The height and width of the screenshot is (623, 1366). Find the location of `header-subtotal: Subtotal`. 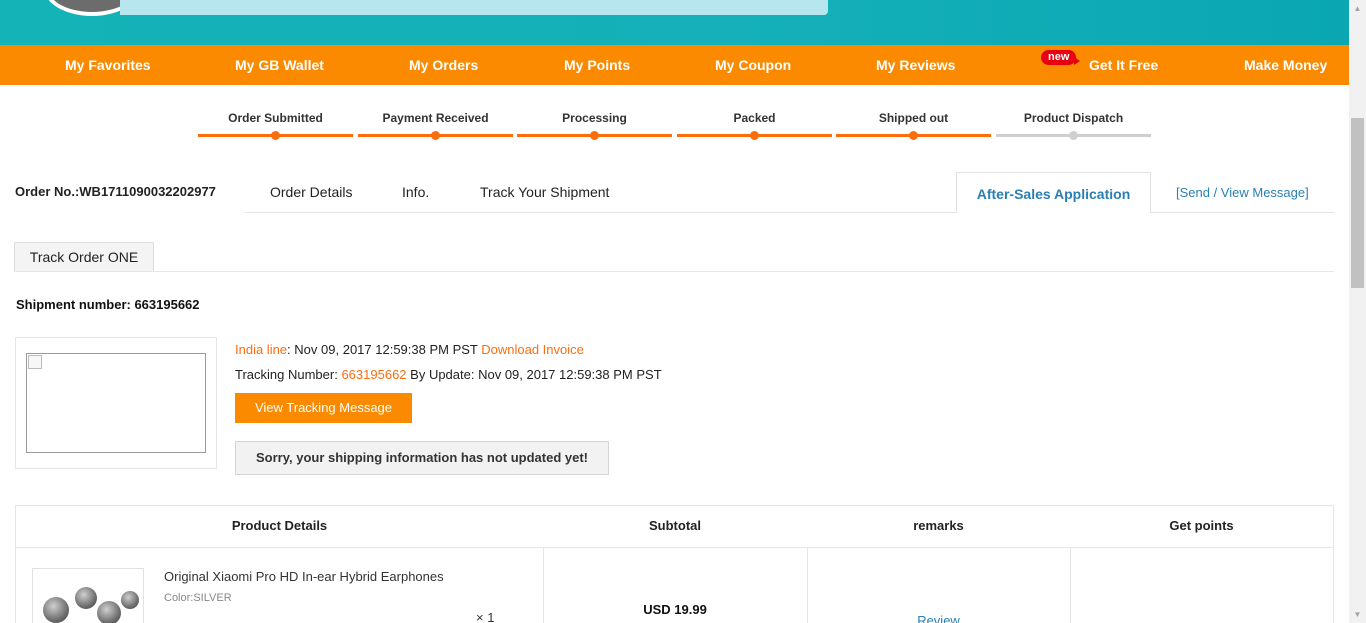

header-subtotal: Subtotal is located at coordinates (675, 525).